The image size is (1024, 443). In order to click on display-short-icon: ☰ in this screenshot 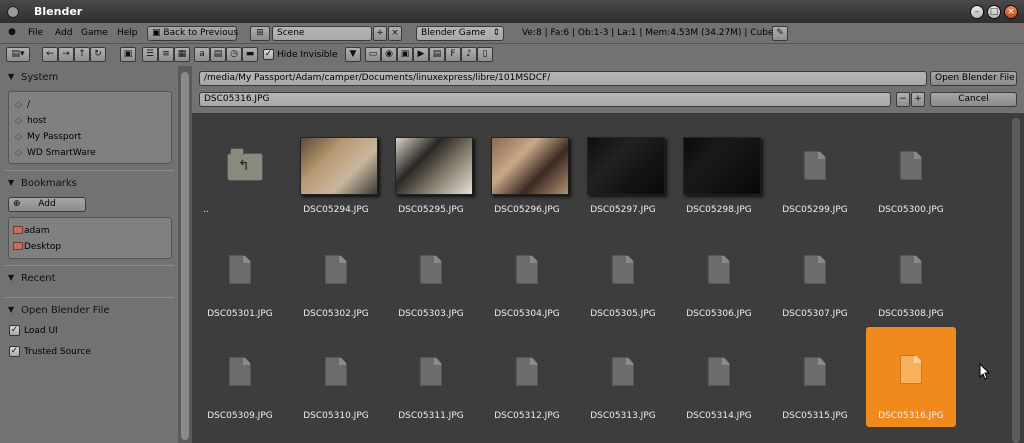, I will do `click(150, 54)`.